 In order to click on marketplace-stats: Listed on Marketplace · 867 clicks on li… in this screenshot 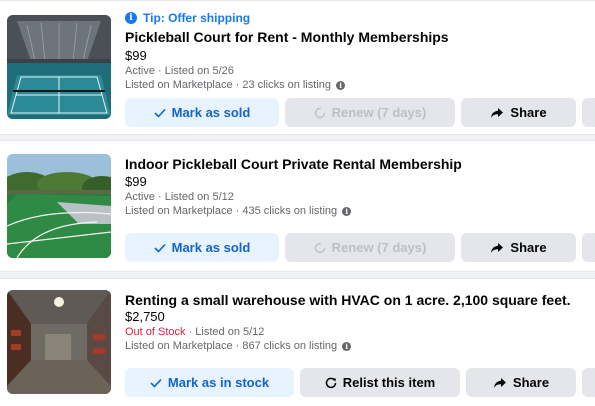, I will do `click(238, 346)`.